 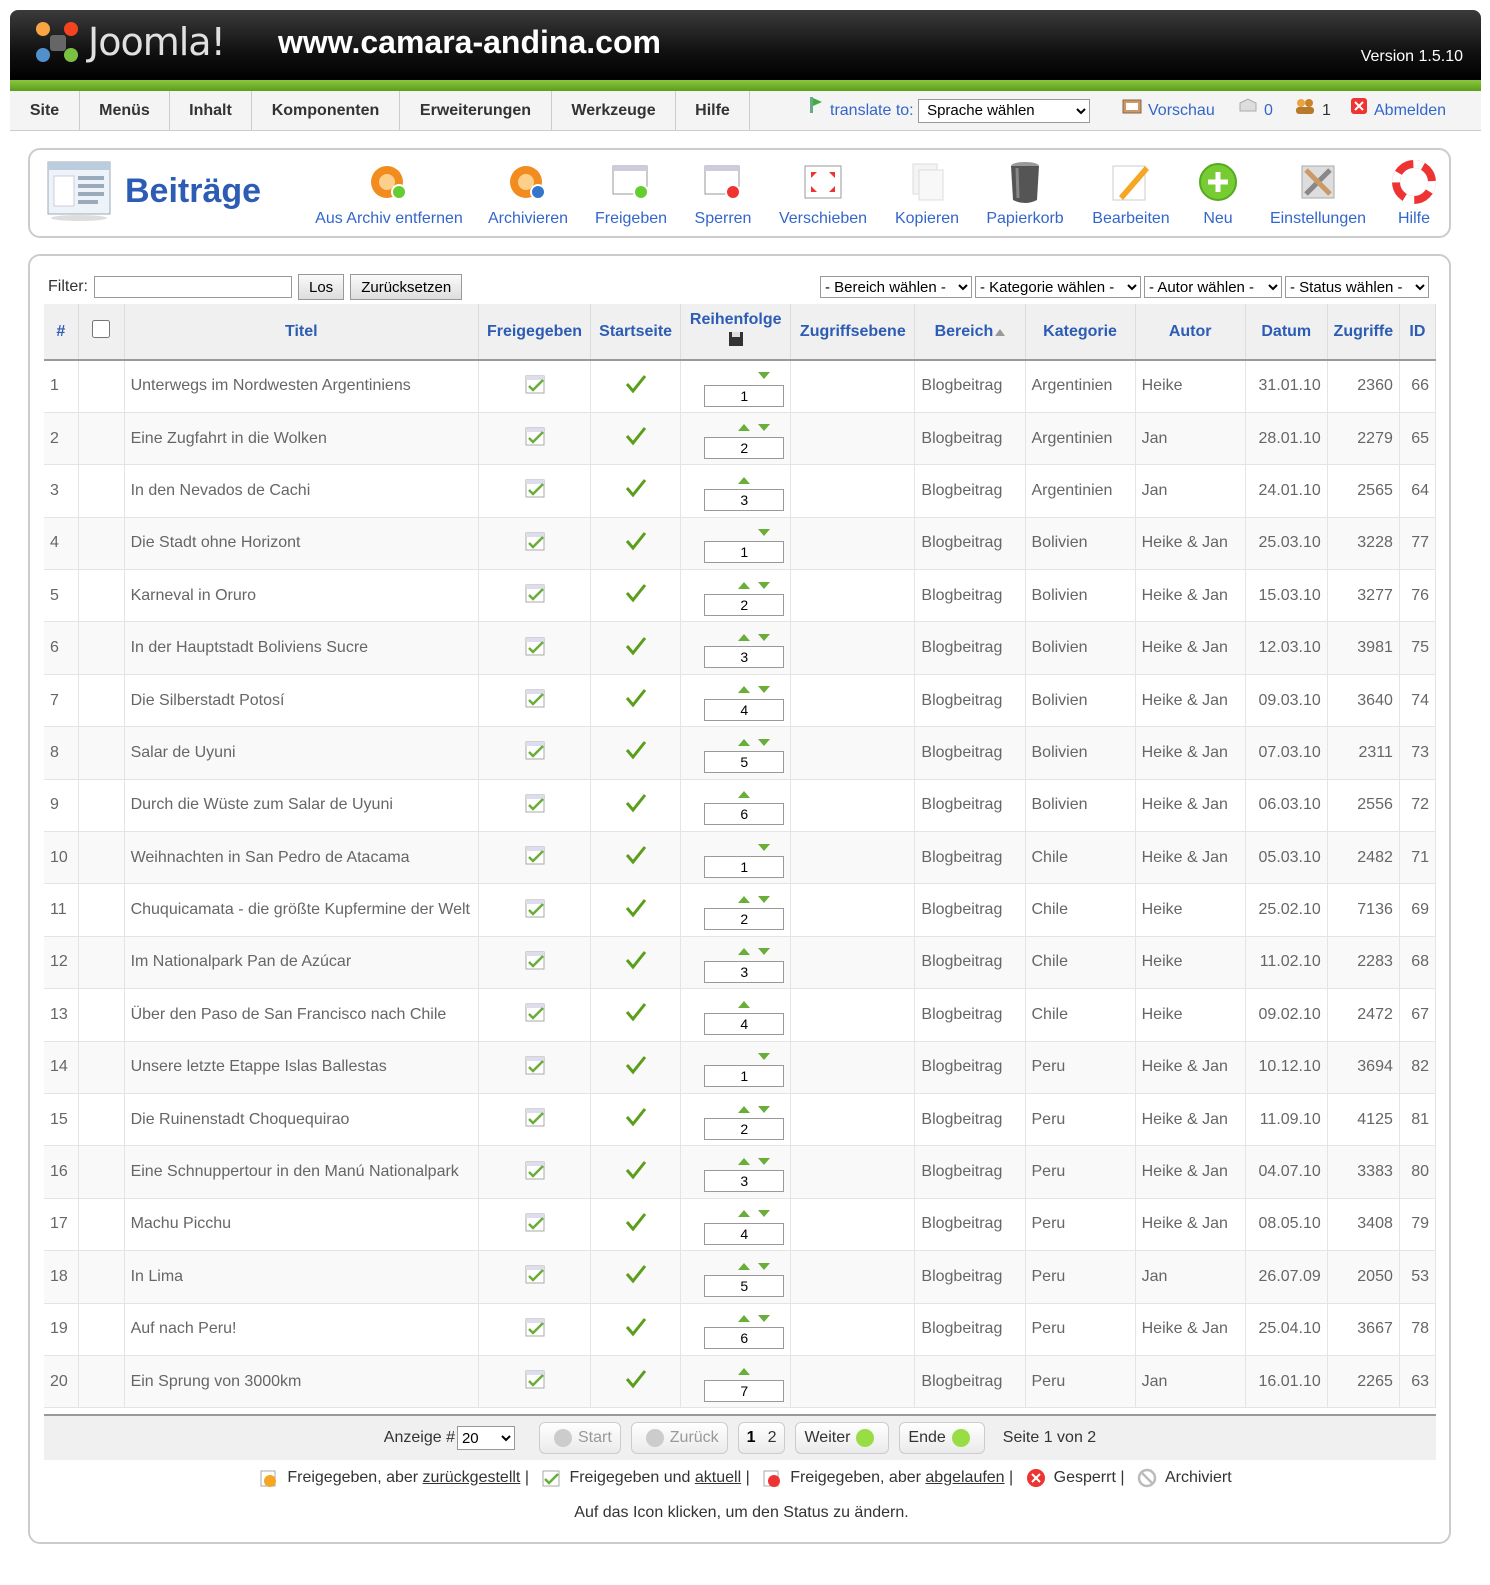 I want to click on article-title-link: Salar de Uyuni, so click(x=301, y=753).